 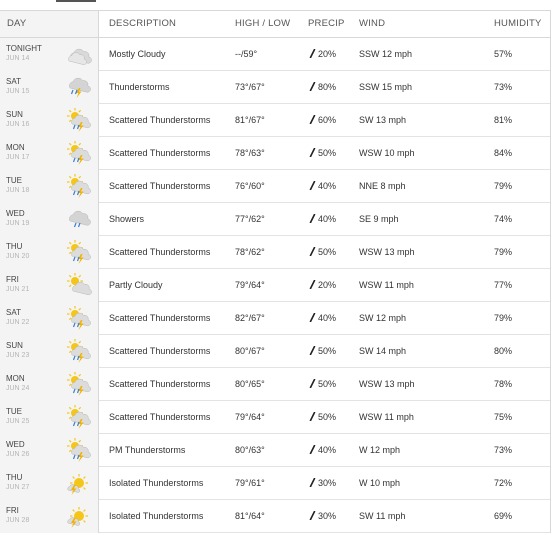 What do you see at coordinates (250, 153) in the screenshot?
I see `high-low-temp: 78°/63°` at bounding box center [250, 153].